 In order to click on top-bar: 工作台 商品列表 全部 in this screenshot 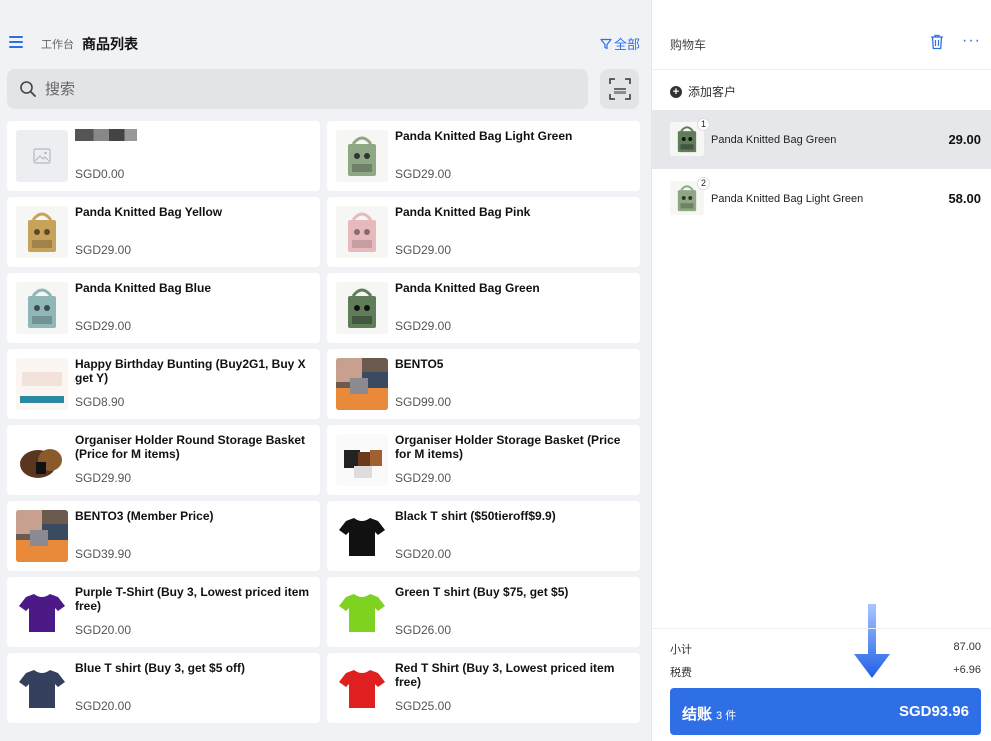, I will do `click(325, 44)`.